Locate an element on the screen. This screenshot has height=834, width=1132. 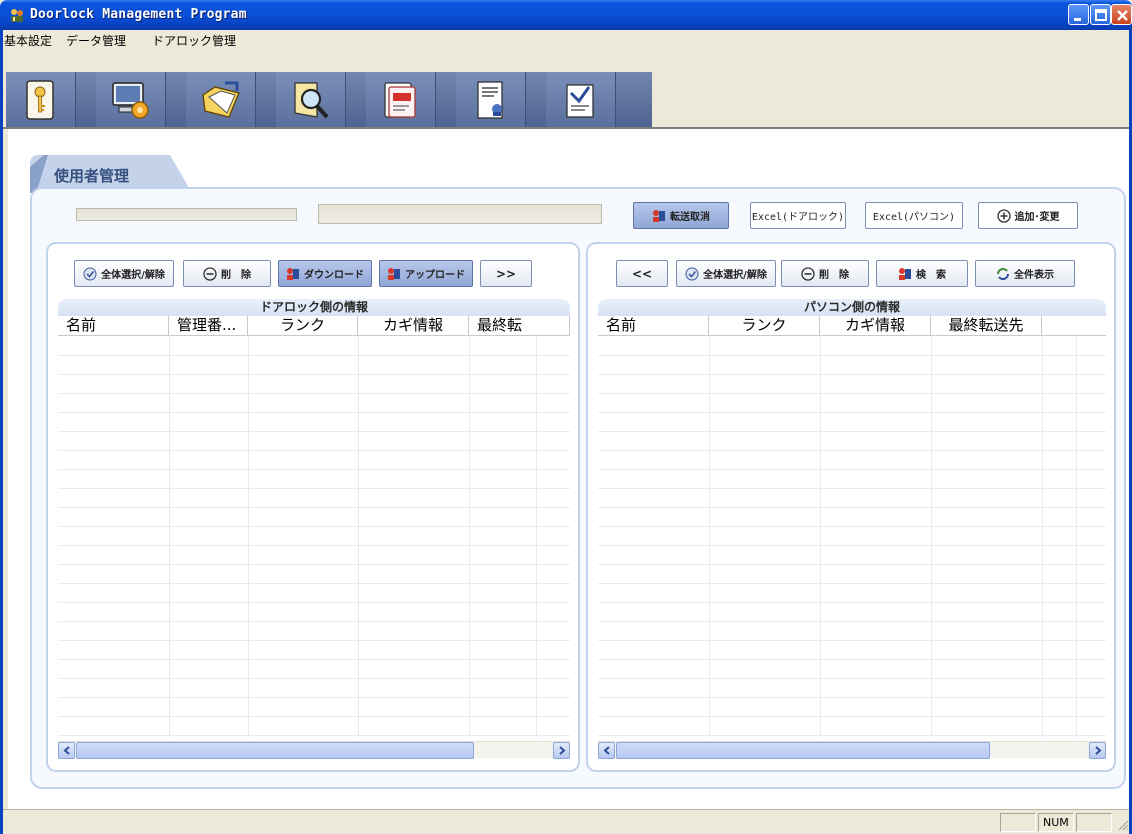
toolbar-folder-button is located at coordinates (221, 100).